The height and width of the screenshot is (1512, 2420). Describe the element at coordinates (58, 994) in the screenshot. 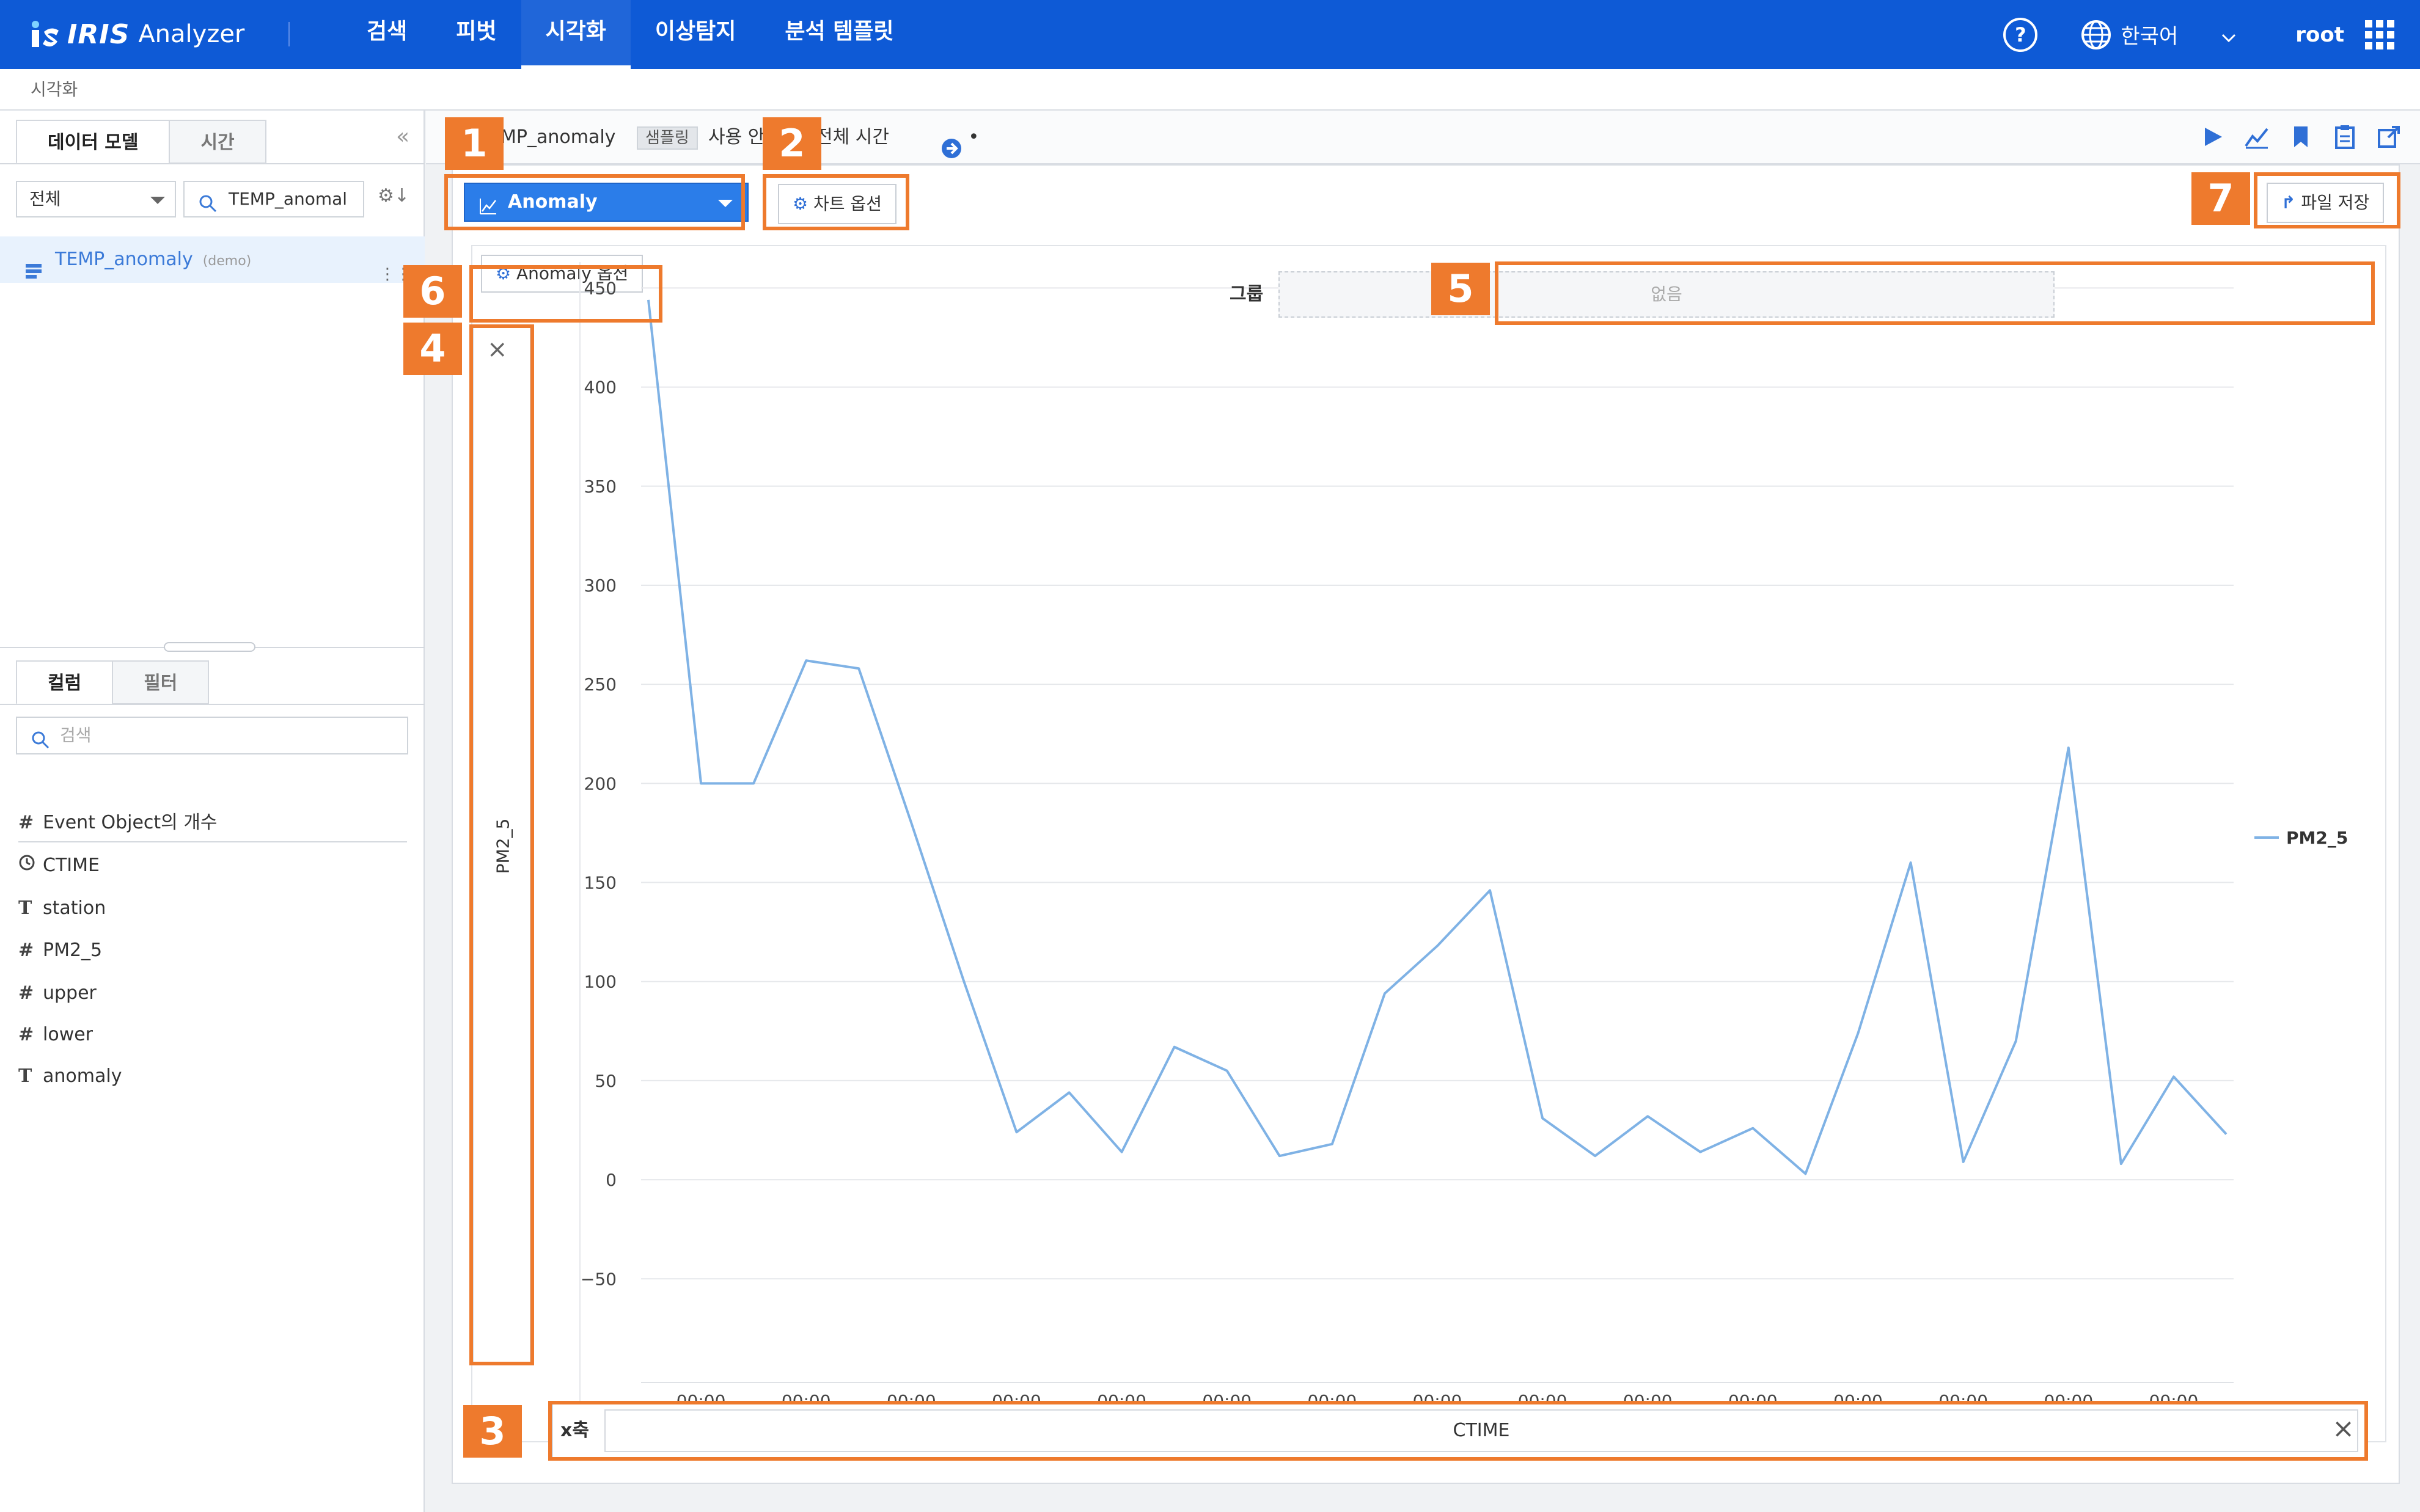

I see `field-item: # upper` at that location.